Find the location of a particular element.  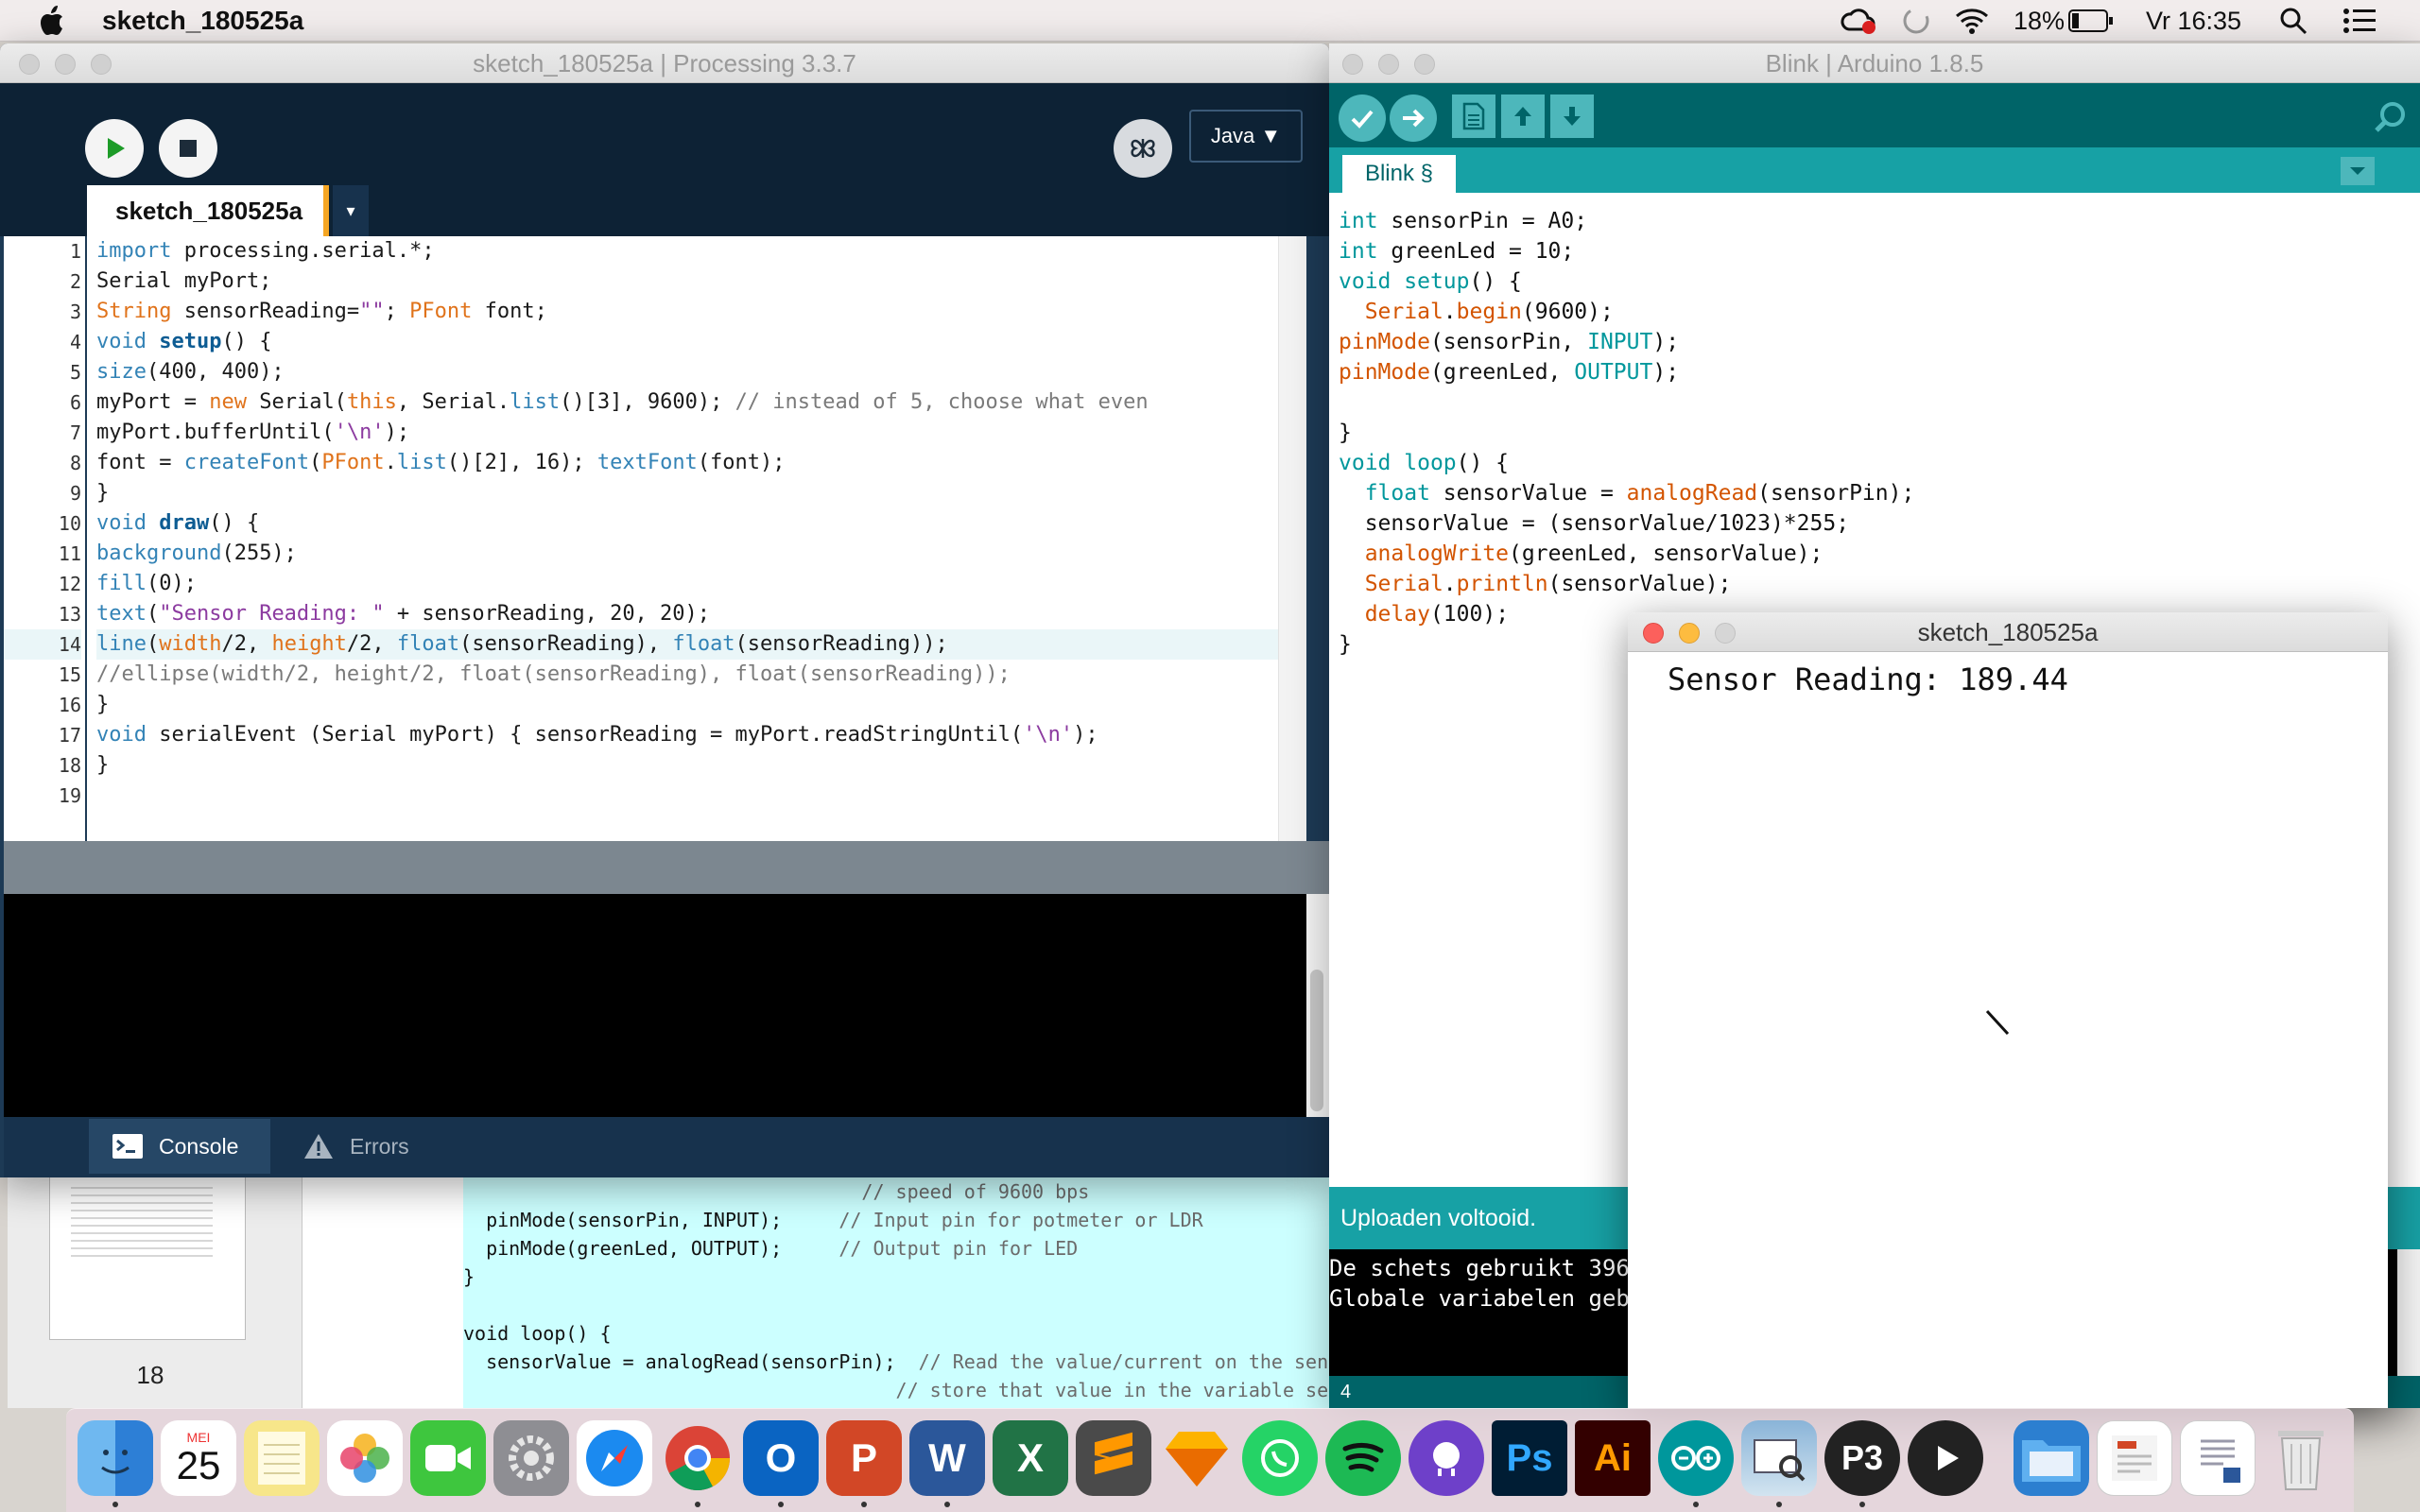

arrow-up-icon is located at coordinates (1523, 116).